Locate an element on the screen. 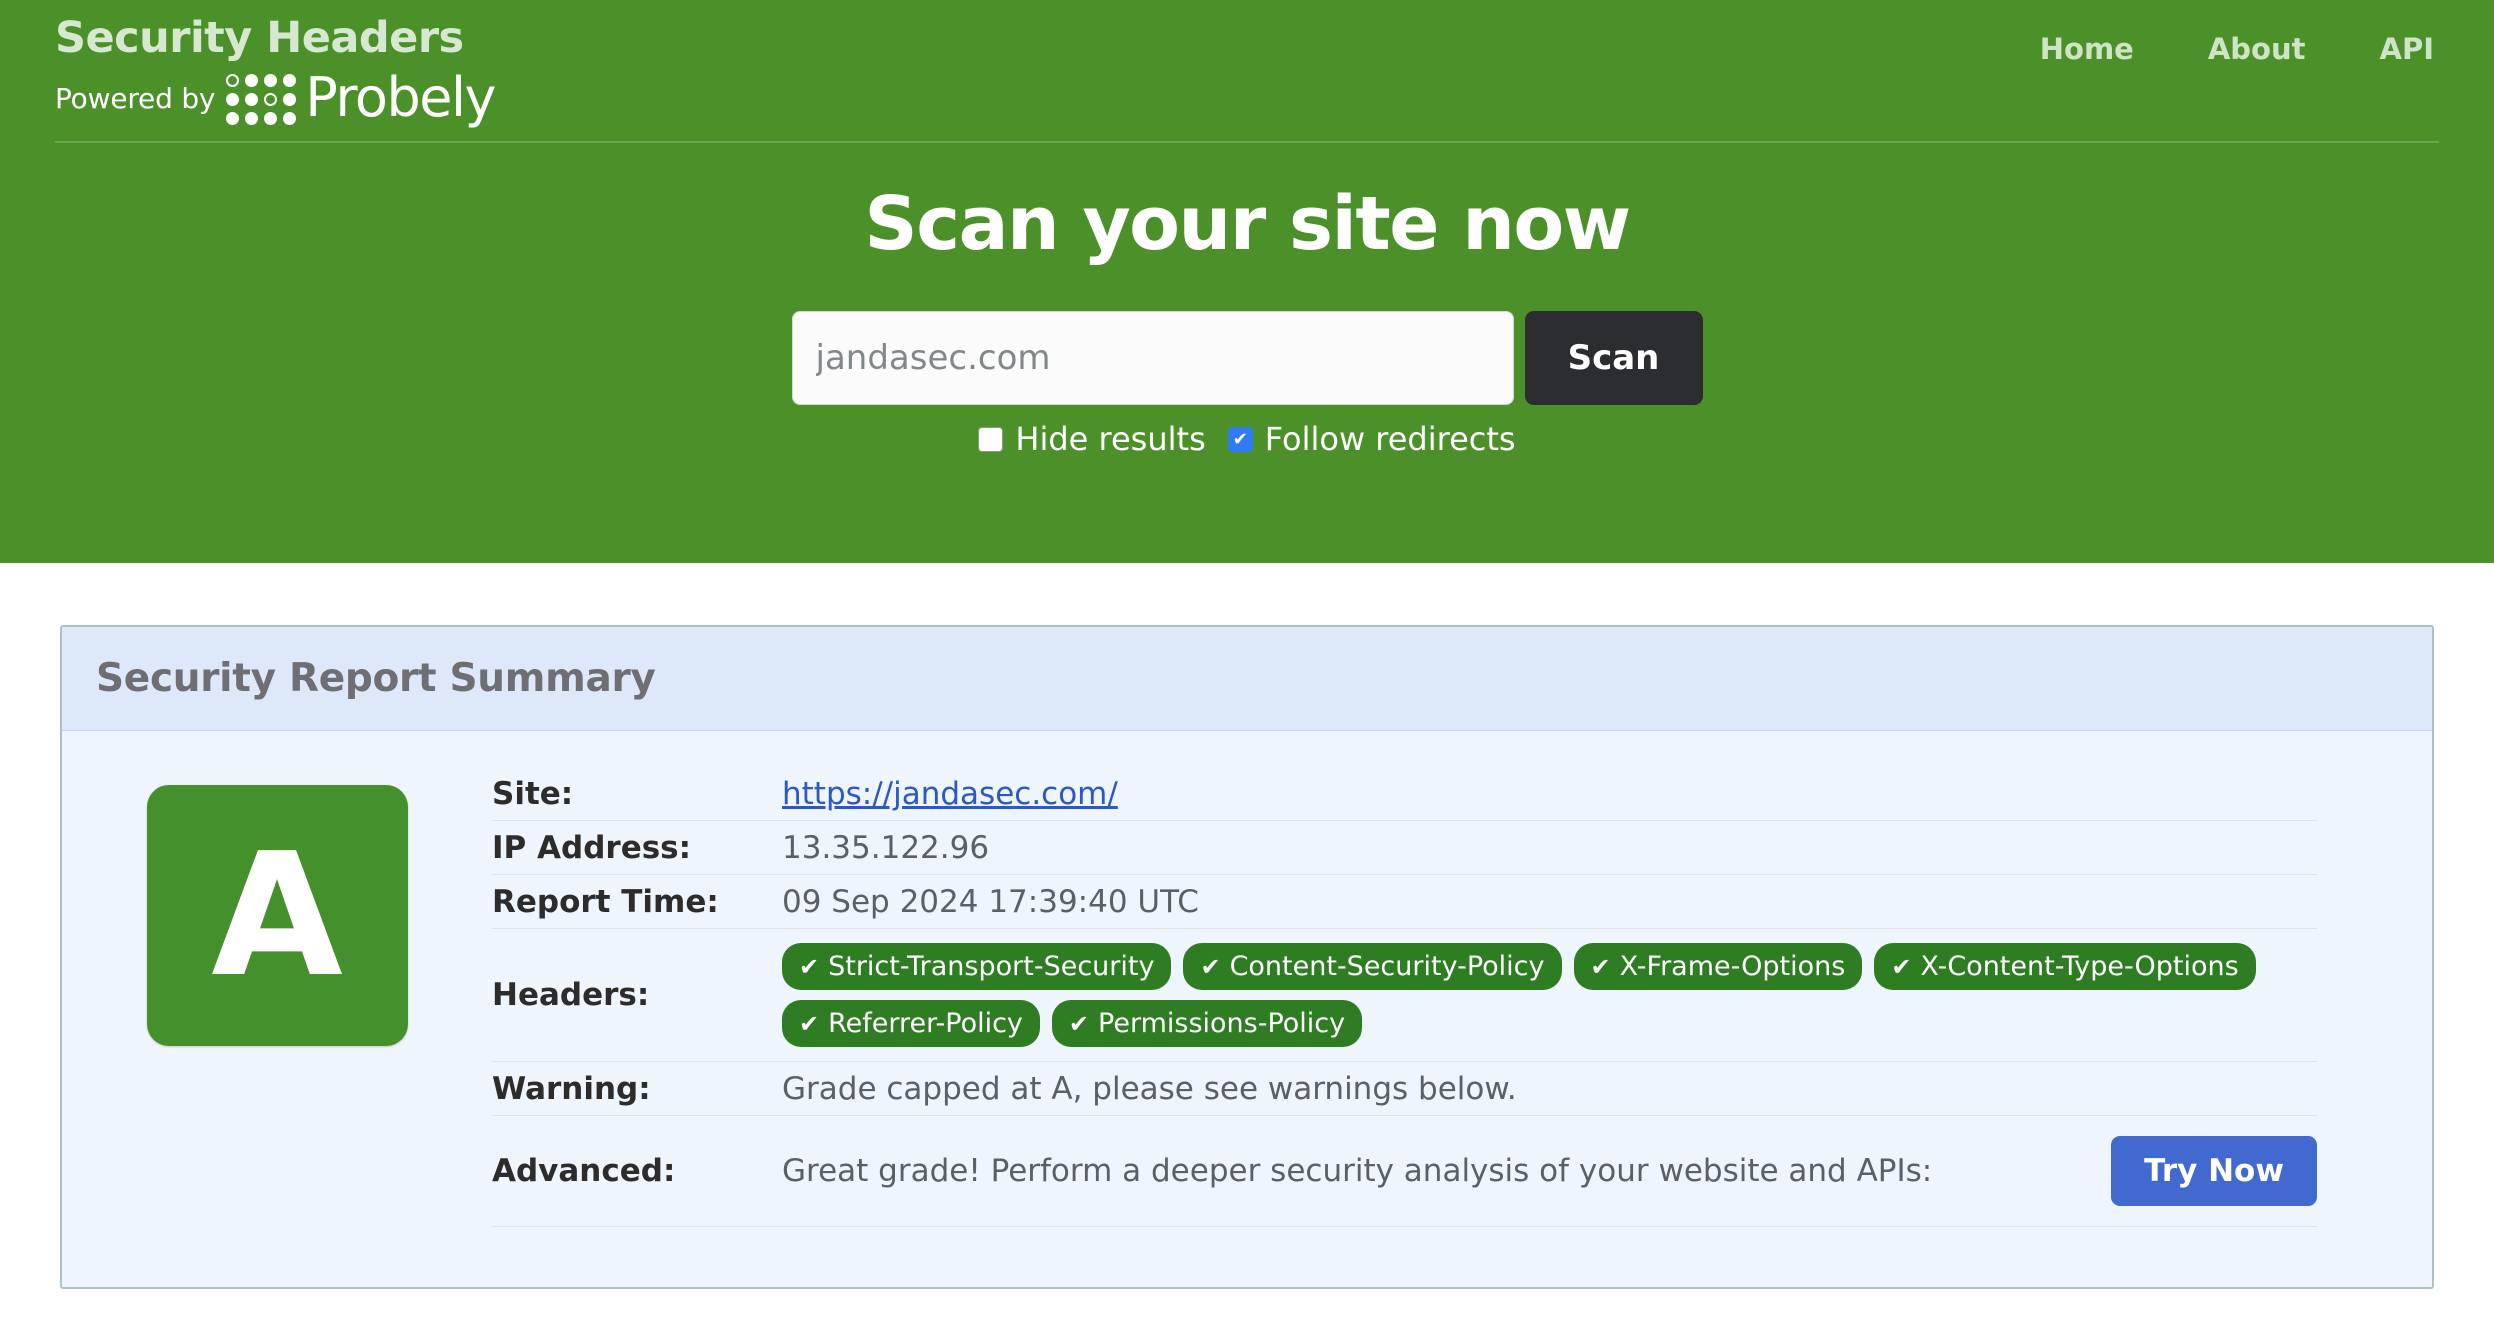 The width and height of the screenshot is (2494, 1328). badge-label: X-Frame-Options is located at coordinates (1732, 966).